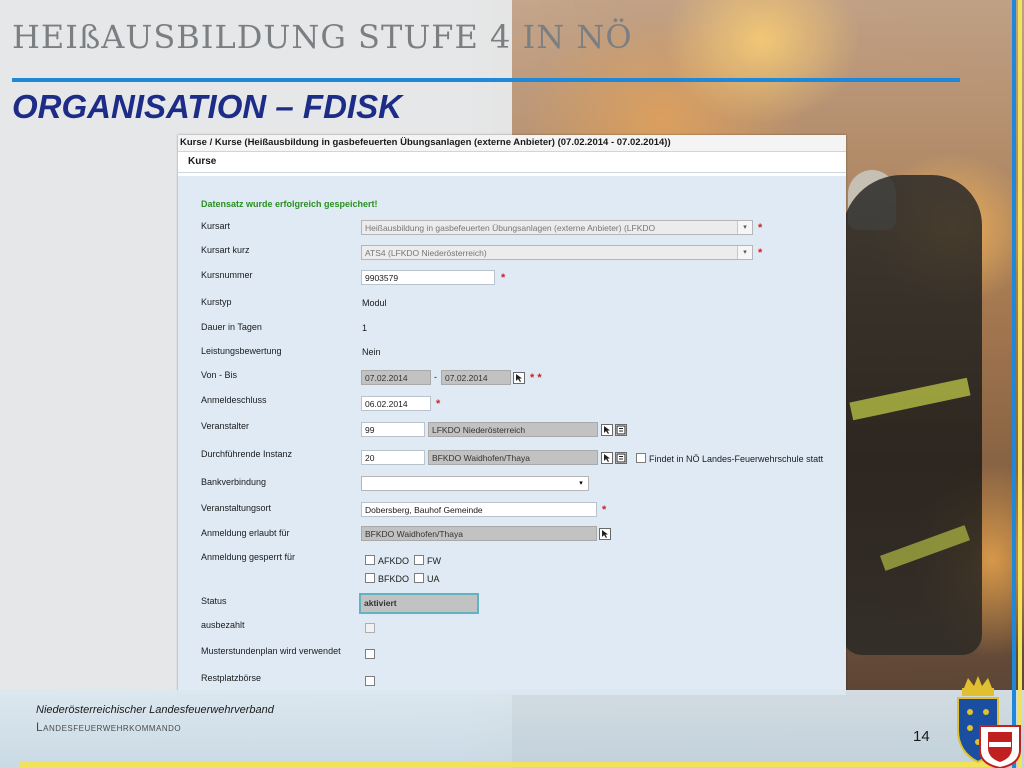  I want to click on kurstyp-value: Modul, so click(374, 303).